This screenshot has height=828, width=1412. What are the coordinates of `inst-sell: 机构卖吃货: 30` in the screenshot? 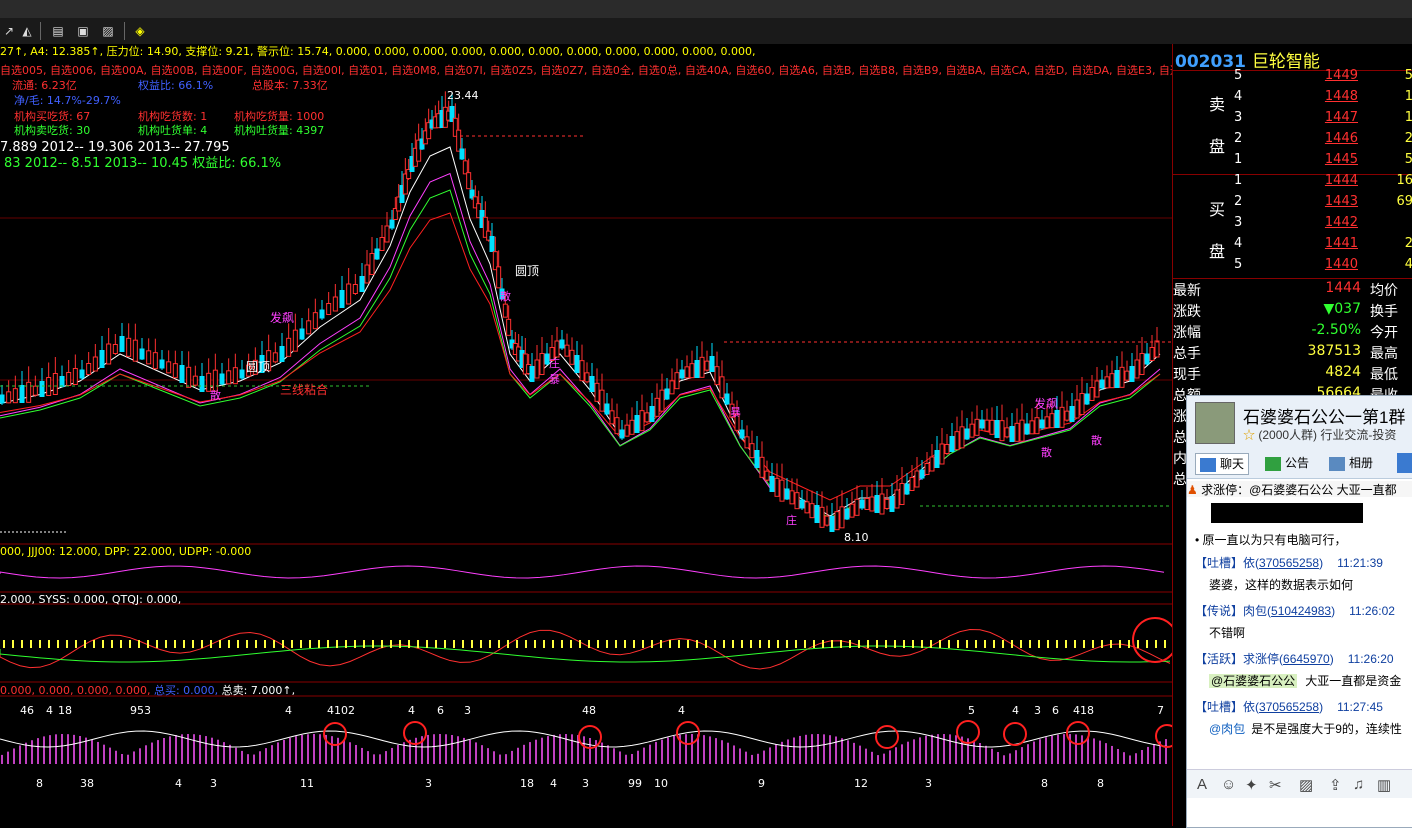 It's located at (52, 130).